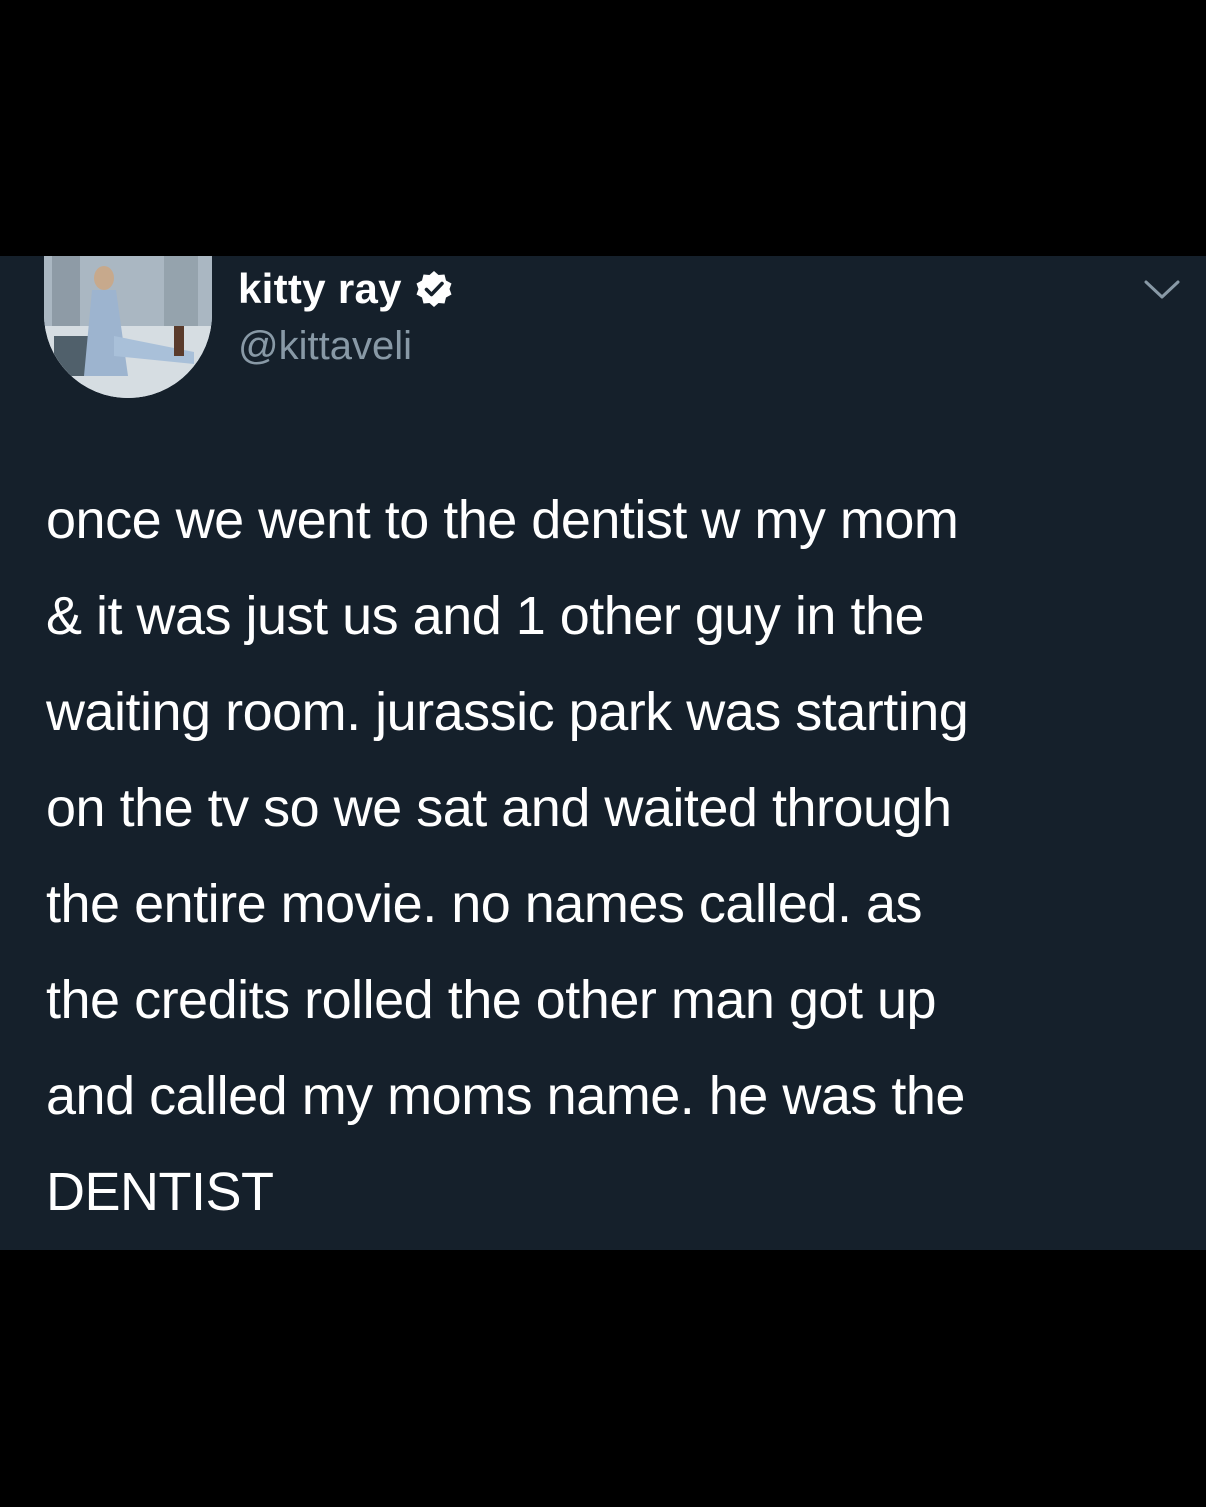  I want to click on author-name-row: kitty ray, so click(346, 289).